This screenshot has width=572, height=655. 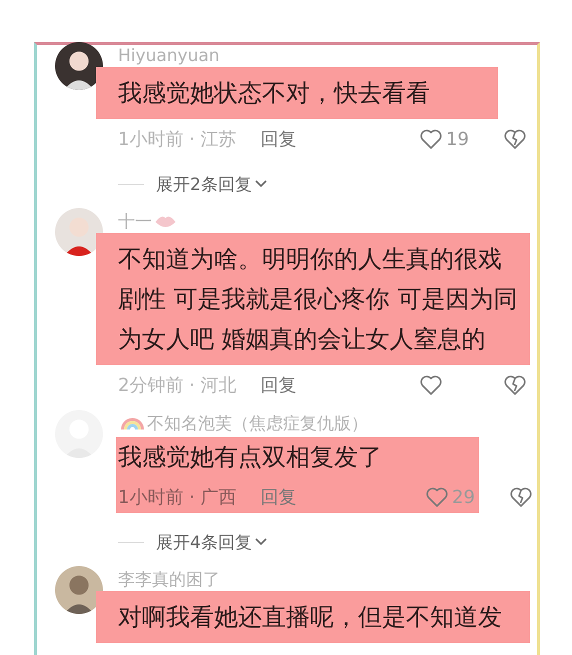 What do you see at coordinates (169, 580) in the screenshot?
I see `user-name: 李李真的困了` at bounding box center [169, 580].